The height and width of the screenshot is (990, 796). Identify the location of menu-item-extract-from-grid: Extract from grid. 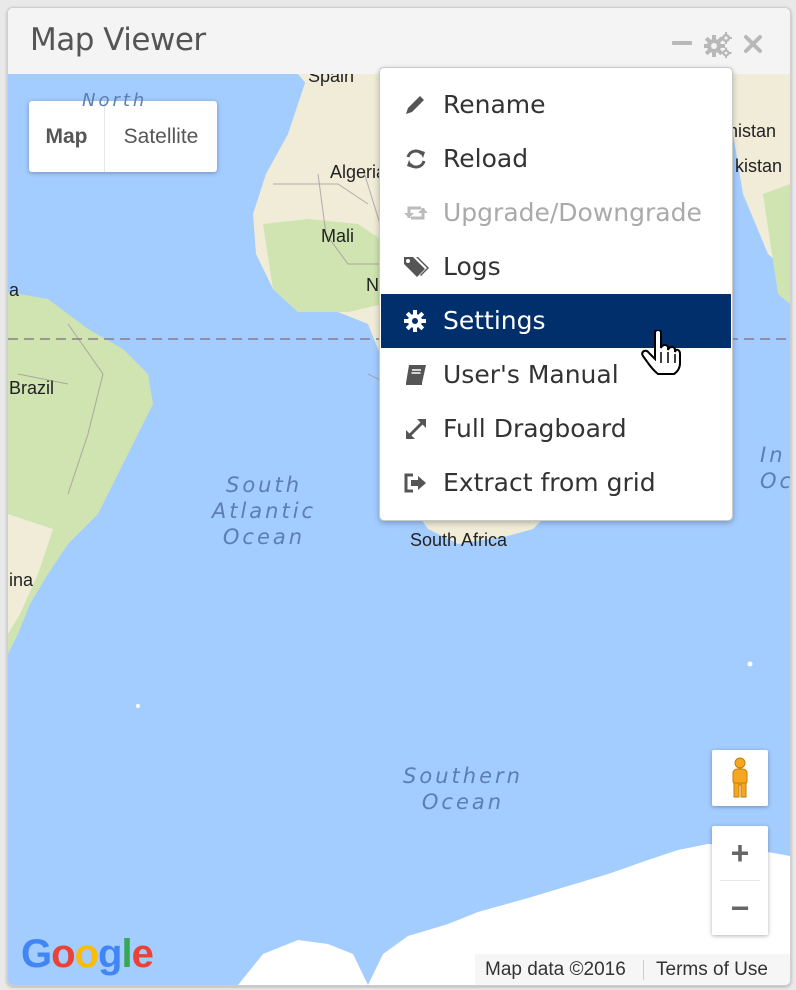
(556, 483).